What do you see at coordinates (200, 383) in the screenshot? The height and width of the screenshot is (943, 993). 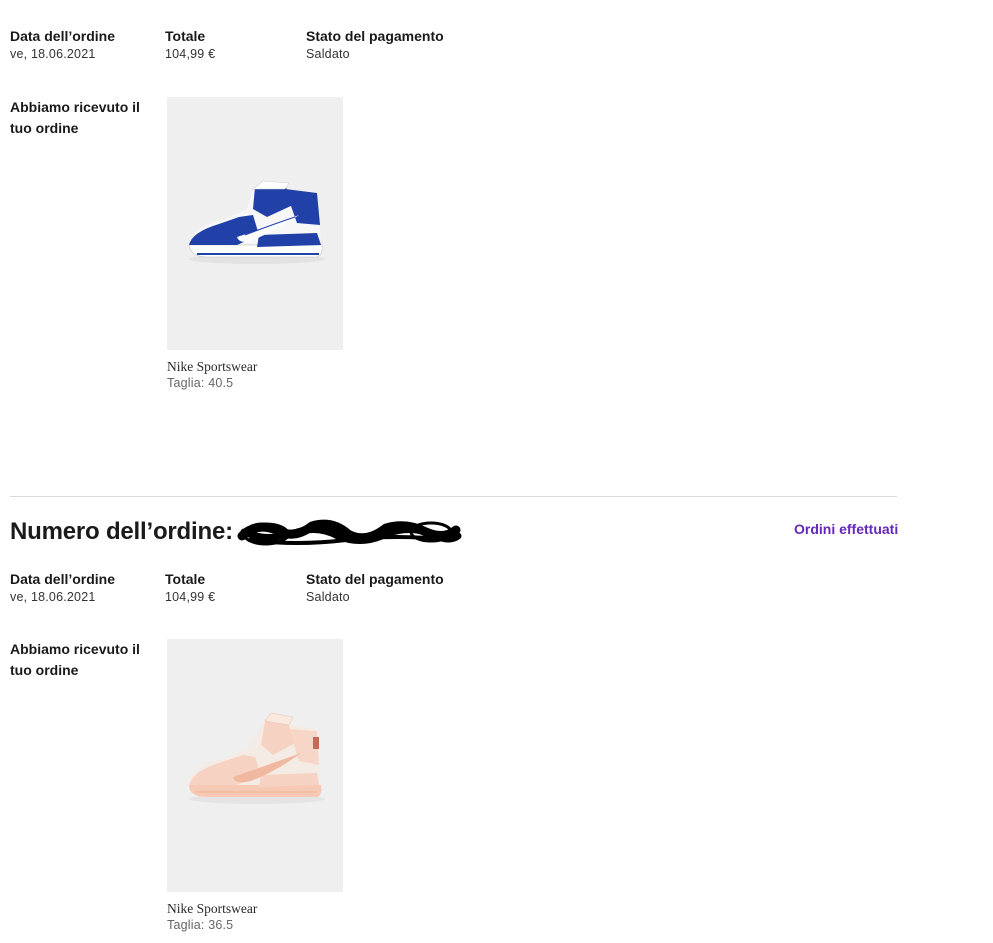 I see `product-size: Taglia: 40.5` at bounding box center [200, 383].